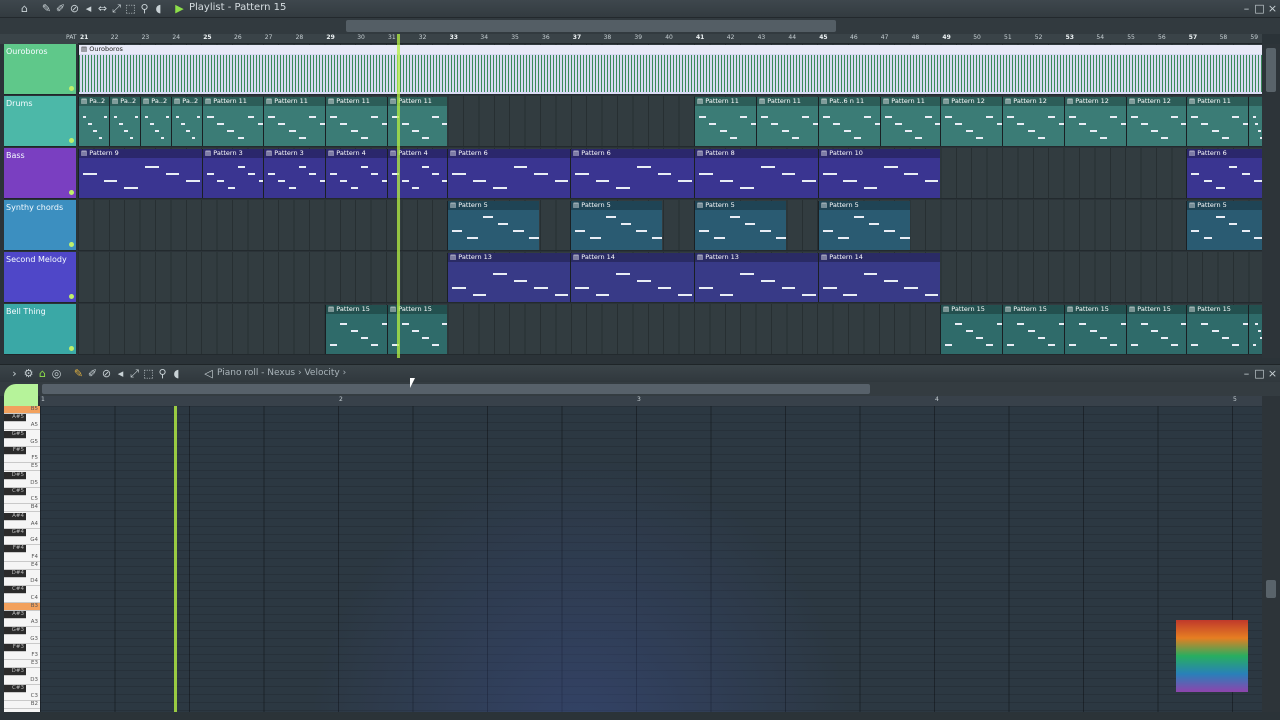 The image size is (1280, 720). Describe the element at coordinates (22, 681) in the screenshot. I see `piano-key: D3` at that location.